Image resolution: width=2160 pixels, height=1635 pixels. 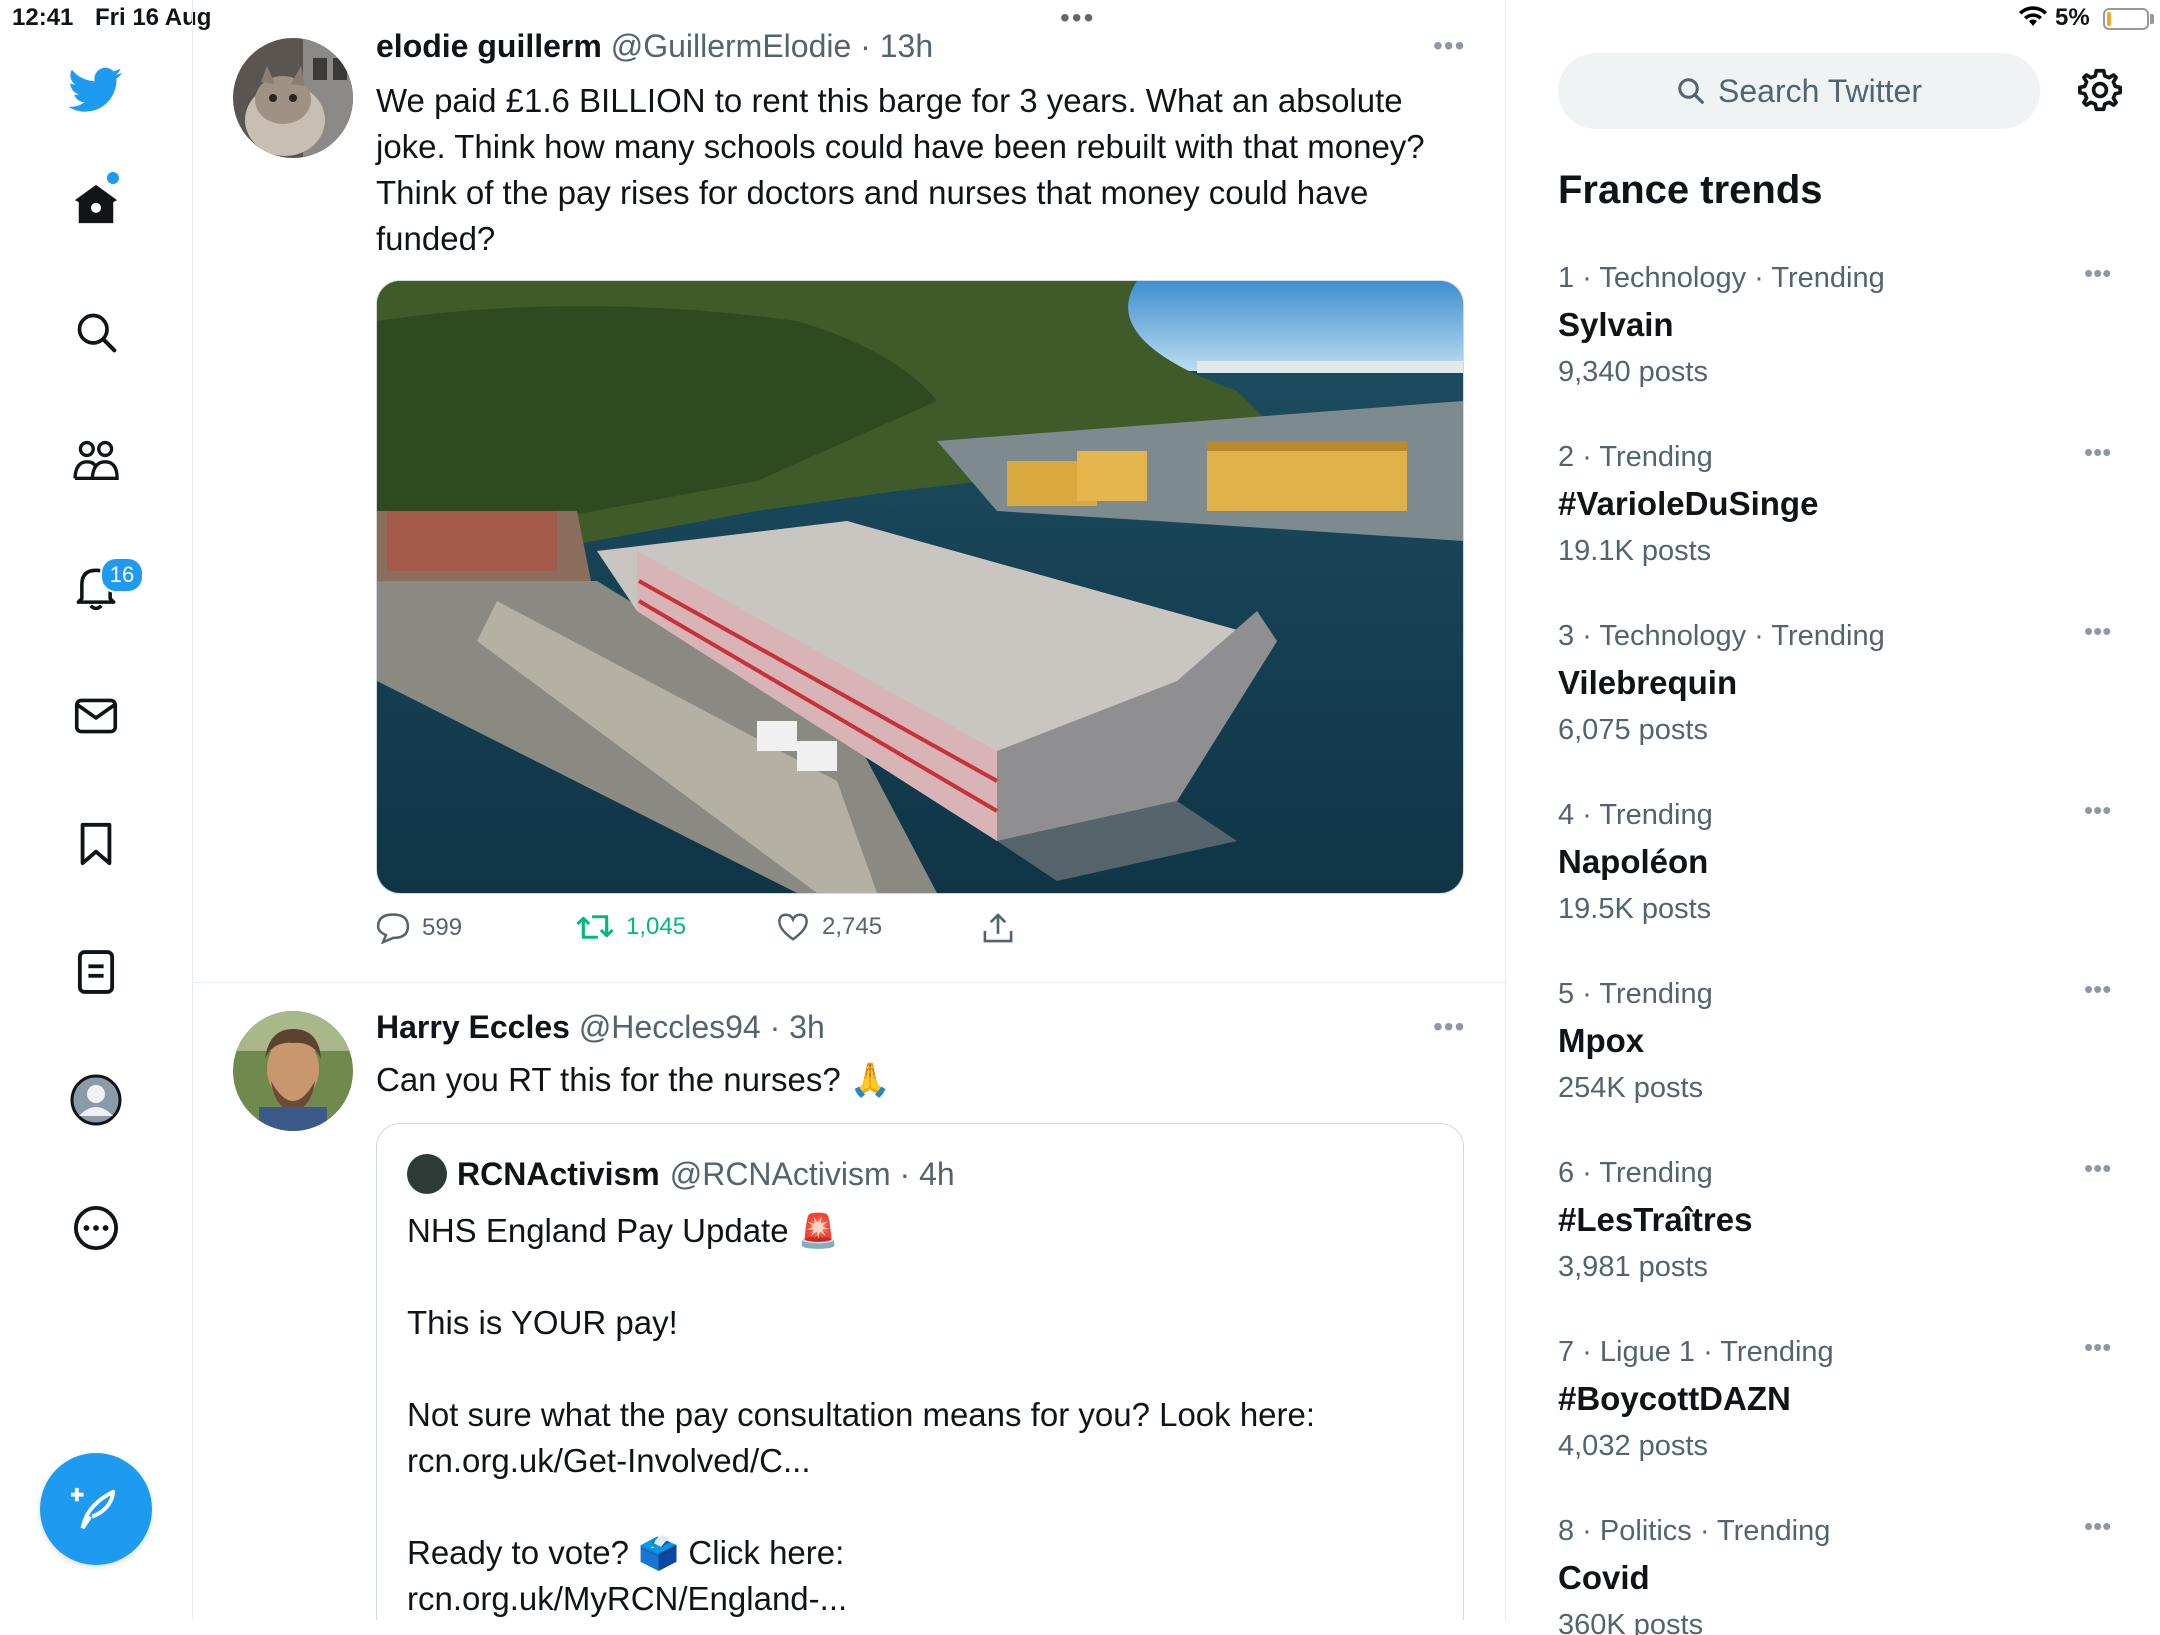 What do you see at coordinates (122, 575) in the screenshot?
I see `notifications-badge: 16` at bounding box center [122, 575].